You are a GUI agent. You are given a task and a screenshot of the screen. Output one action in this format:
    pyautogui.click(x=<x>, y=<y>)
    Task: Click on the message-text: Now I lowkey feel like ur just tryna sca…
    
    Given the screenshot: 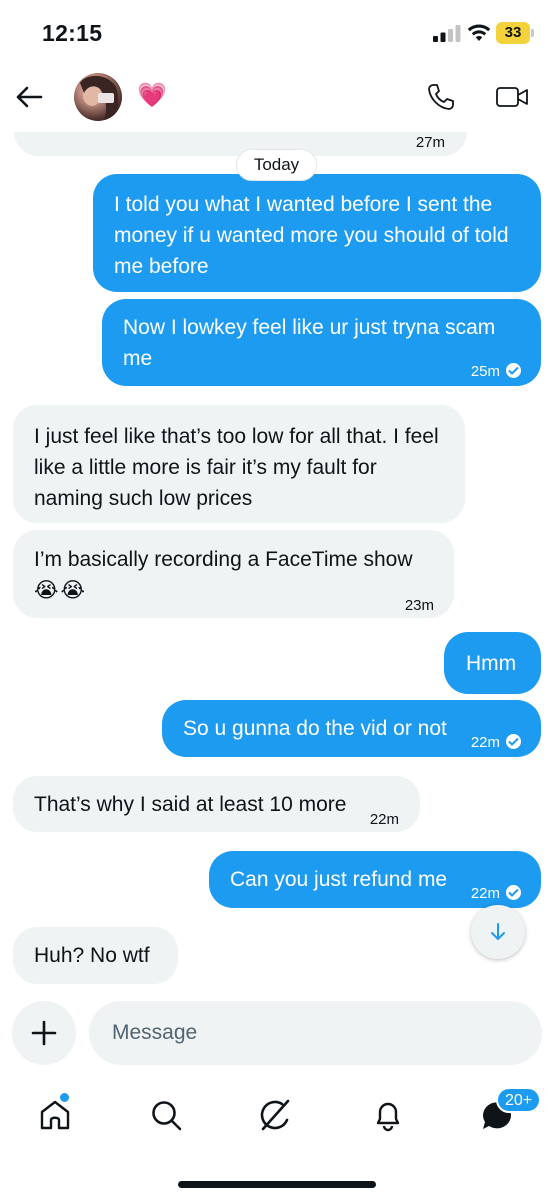 What is the action you would take?
    pyautogui.click(x=309, y=343)
    